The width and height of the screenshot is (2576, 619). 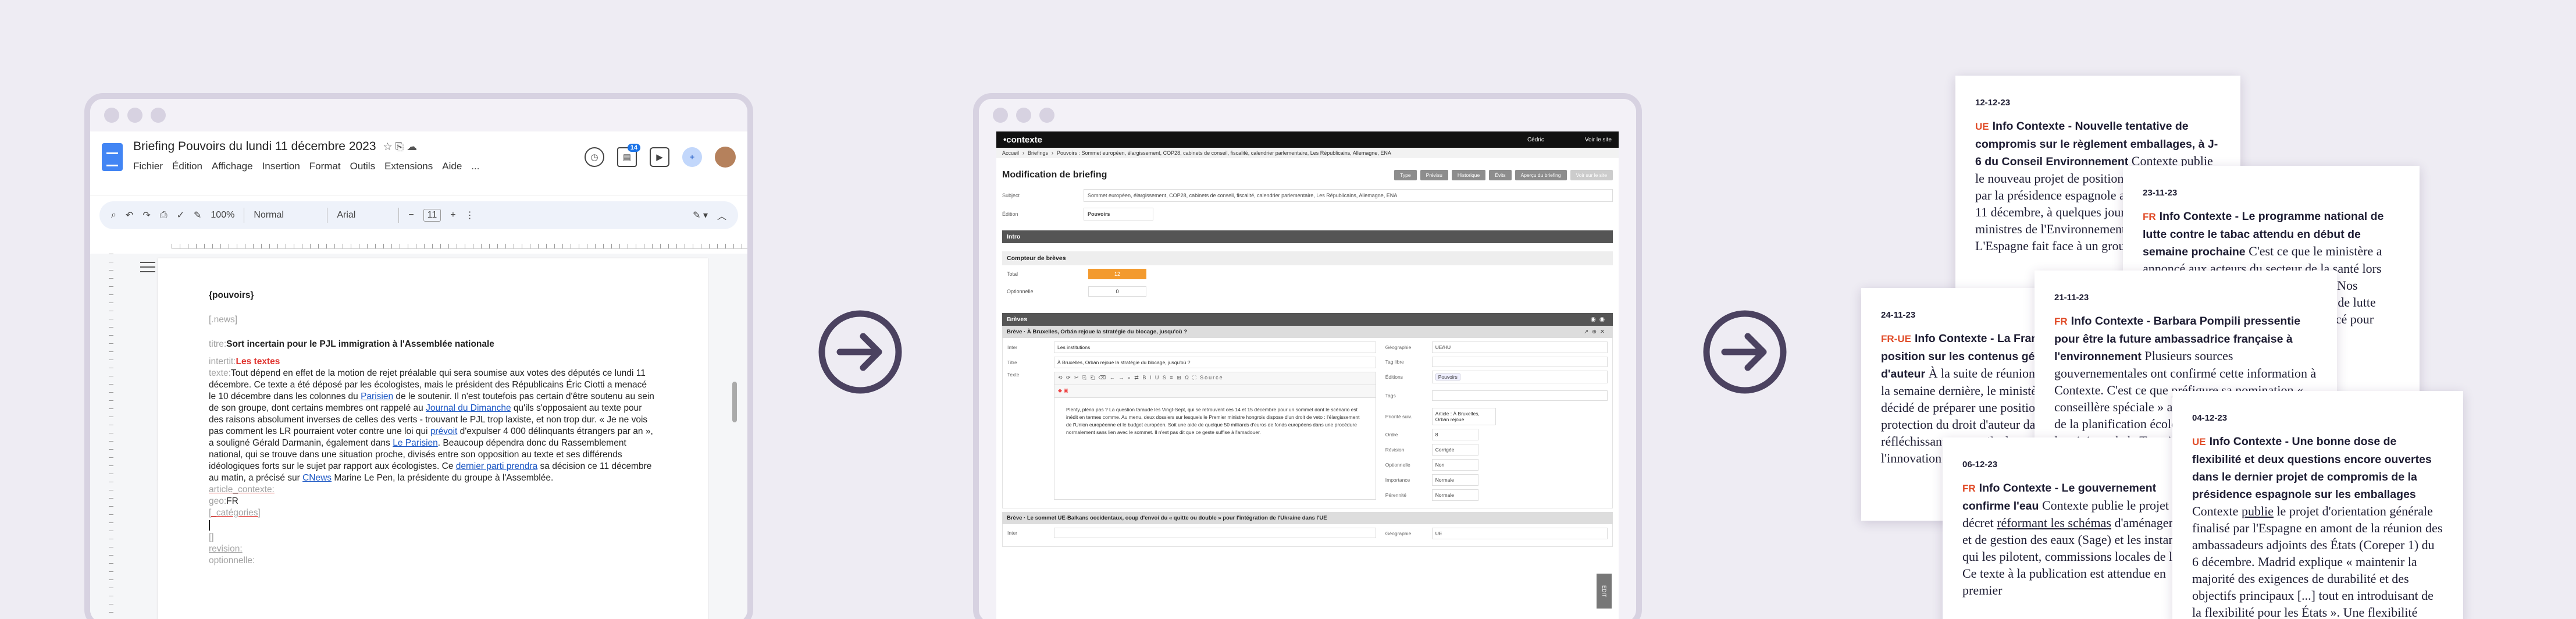 I want to click on evits-button: Évits, so click(x=1500, y=175).